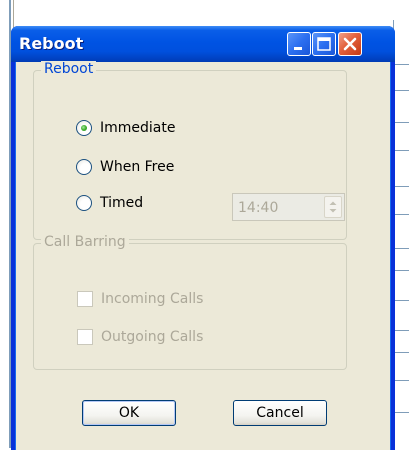  I want to click on checkbox-incoming-calls: Incoming Calls, so click(140, 299).